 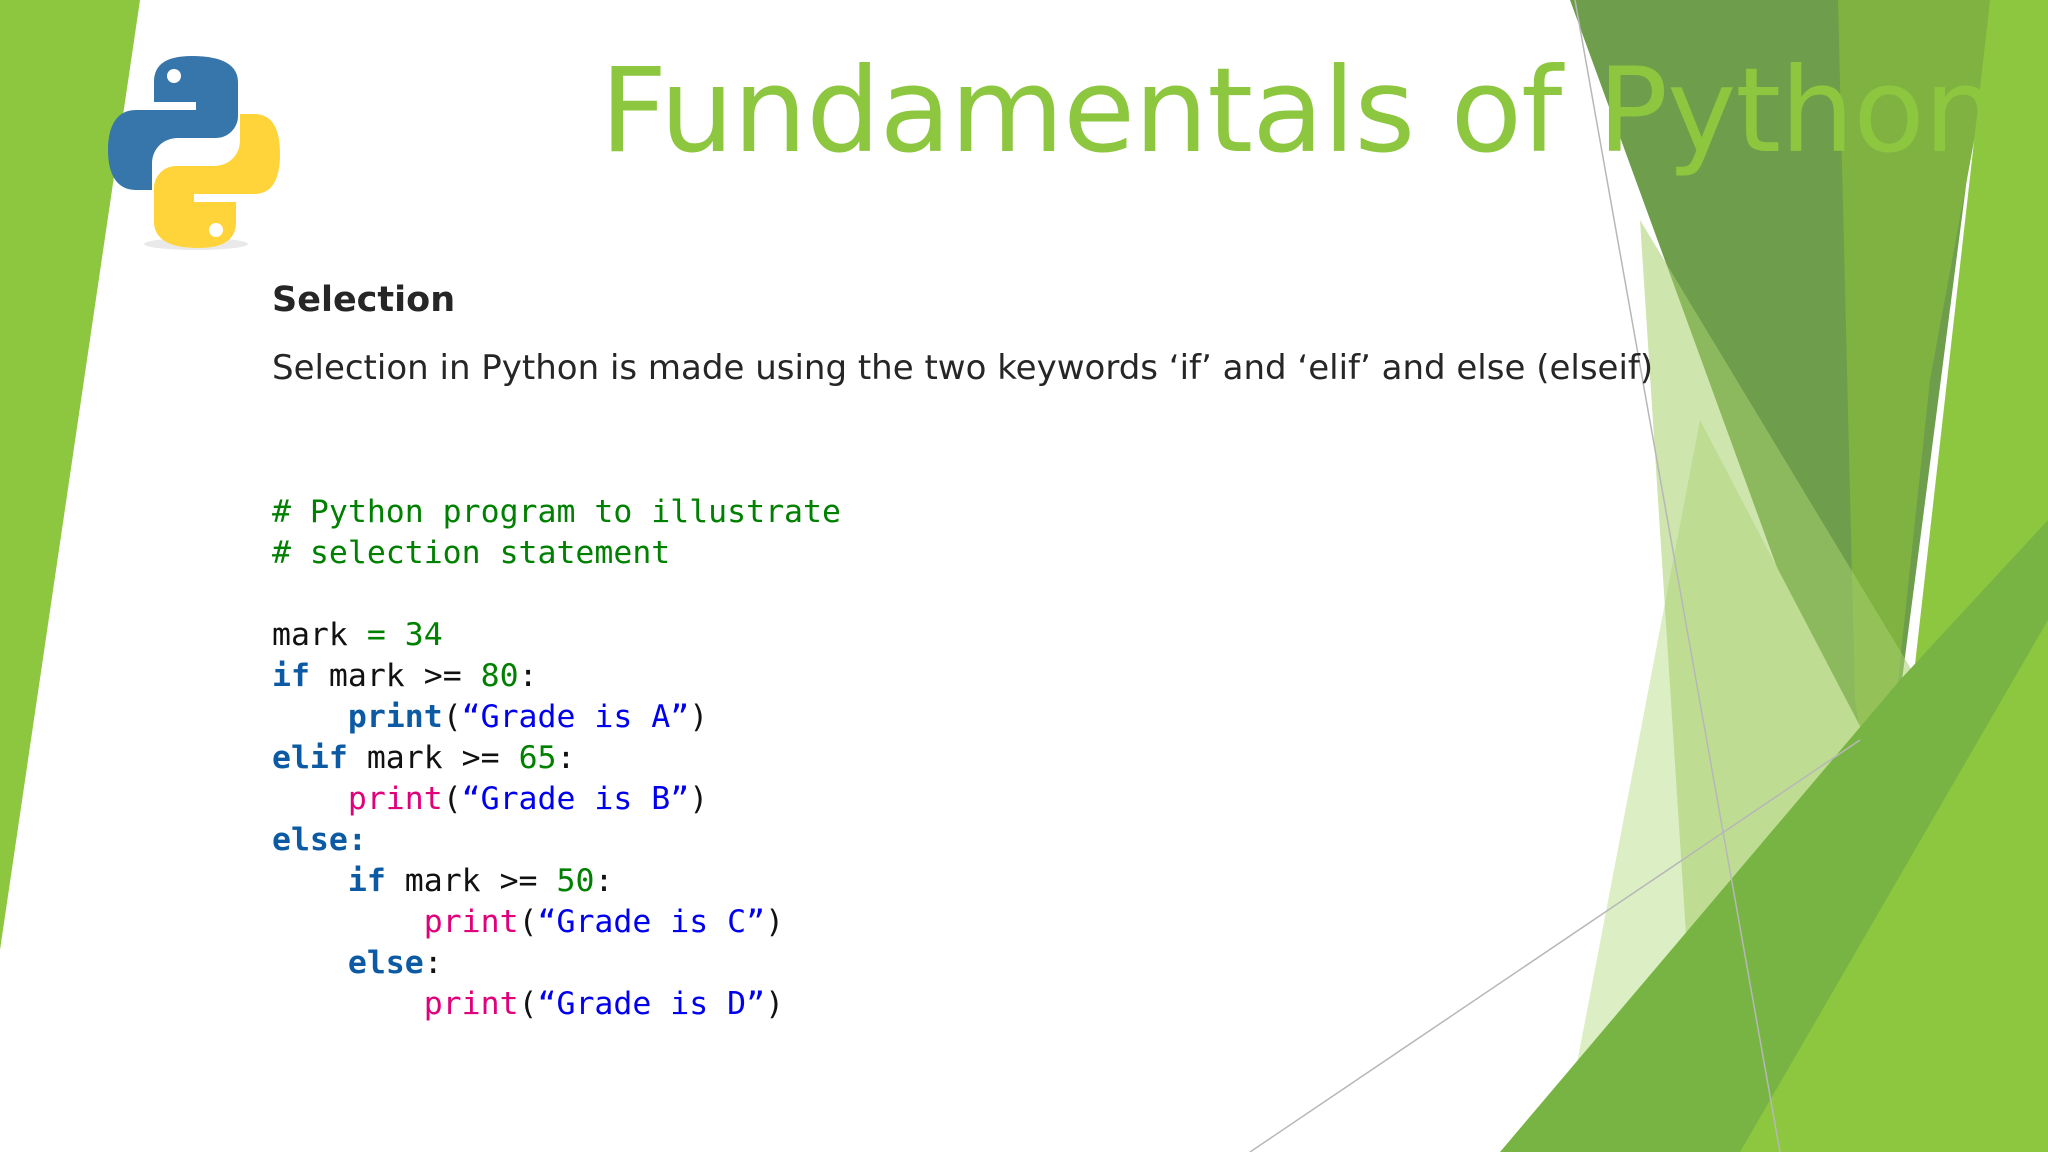 I want to click on code-number: 50, so click(x=575, y=881).